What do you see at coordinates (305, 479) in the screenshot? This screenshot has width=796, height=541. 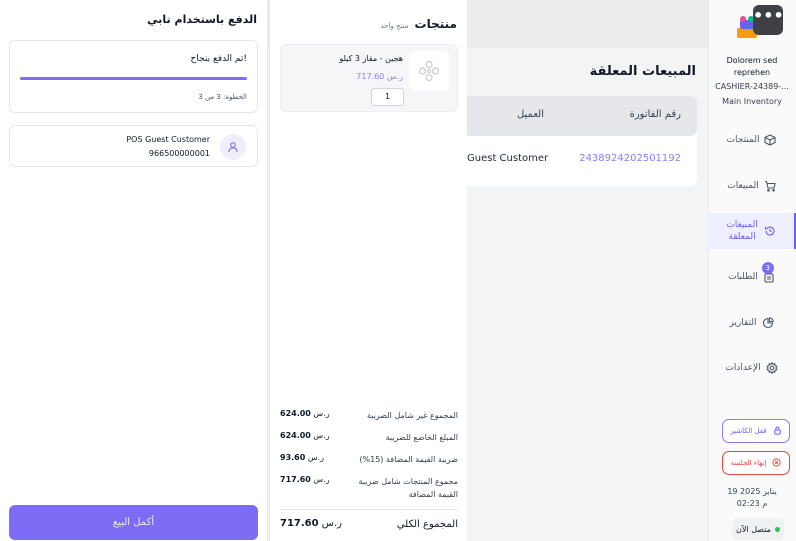 I see `total-incl-vat-value: 717.60 ر.س` at bounding box center [305, 479].